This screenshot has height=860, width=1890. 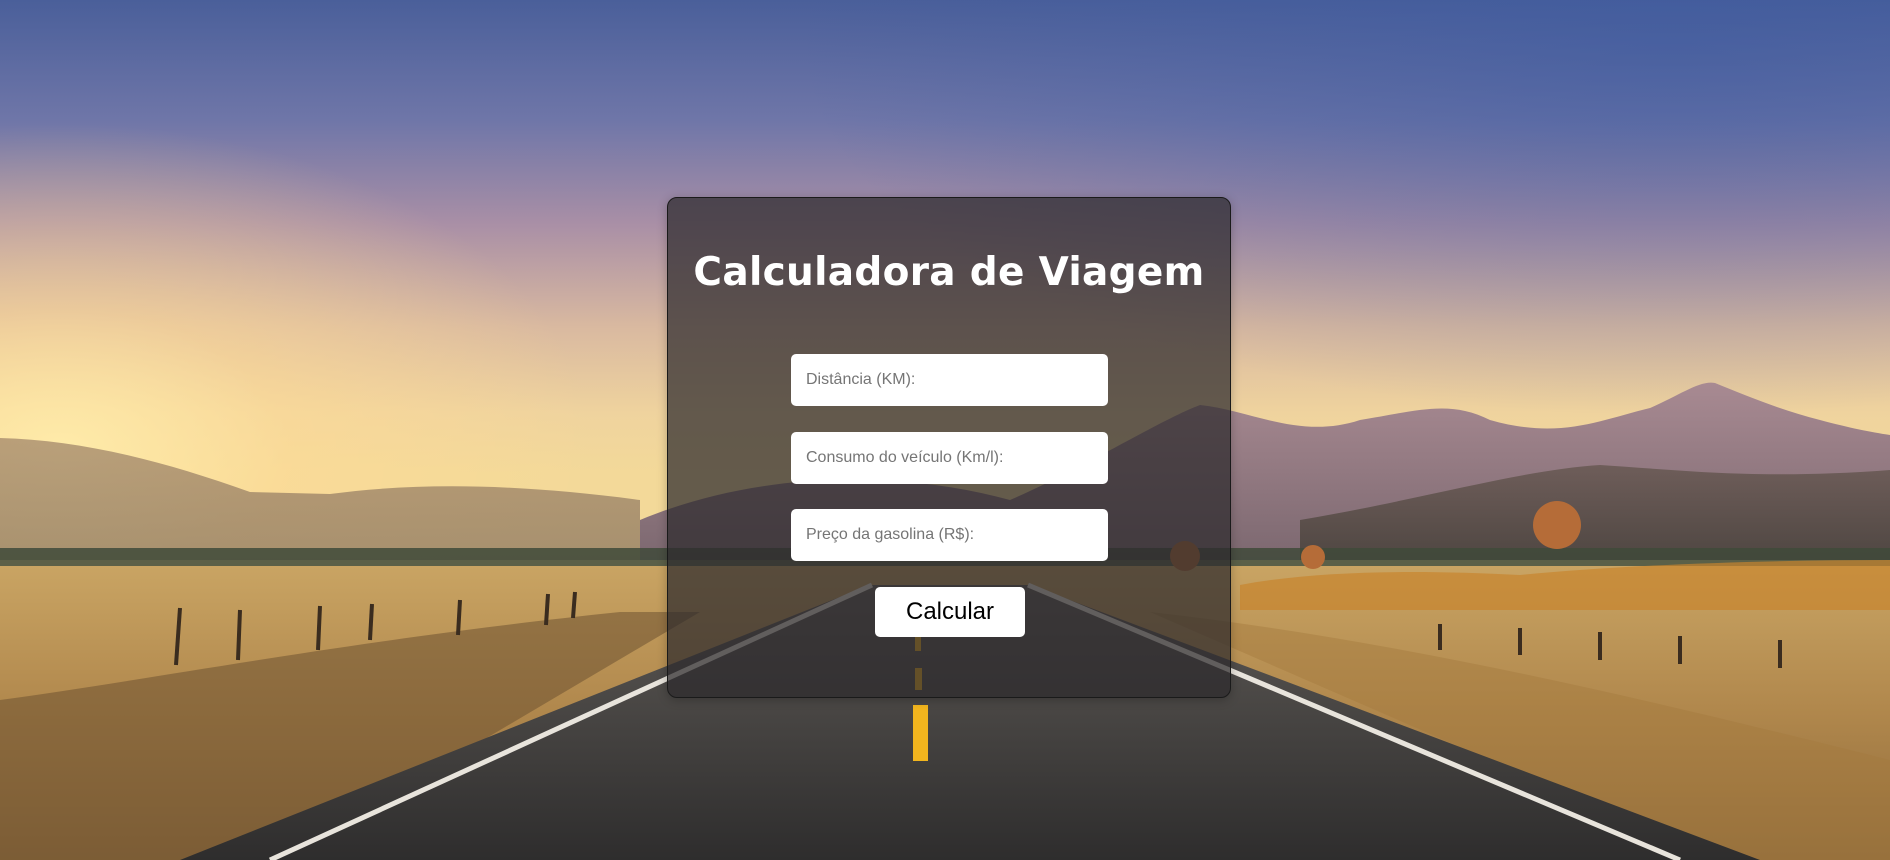 What do you see at coordinates (949, 458) in the screenshot?
I see `consumption-input` at bounding box center [949, 458].